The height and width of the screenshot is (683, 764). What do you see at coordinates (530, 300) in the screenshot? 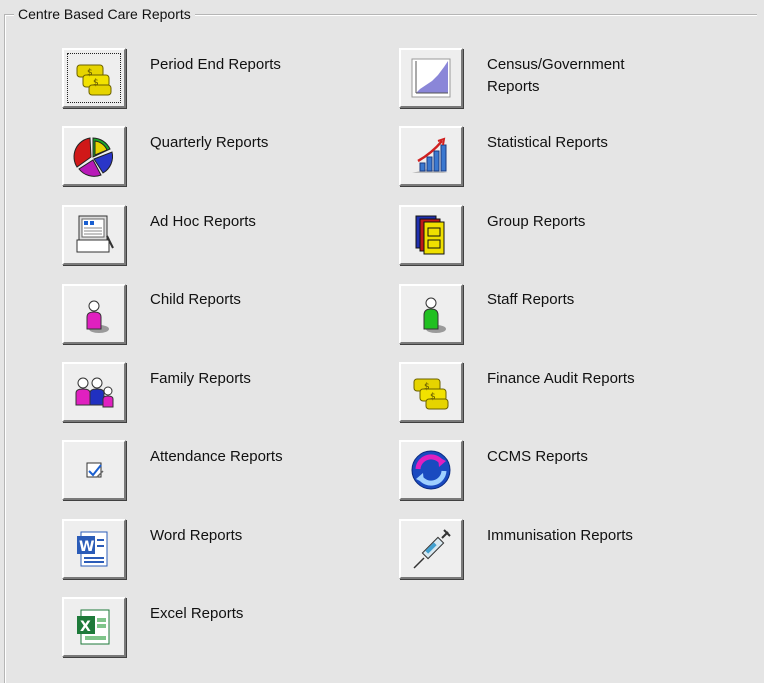
I see `staff-reports-label: Staff Reports` at bounding box center [530, 300].